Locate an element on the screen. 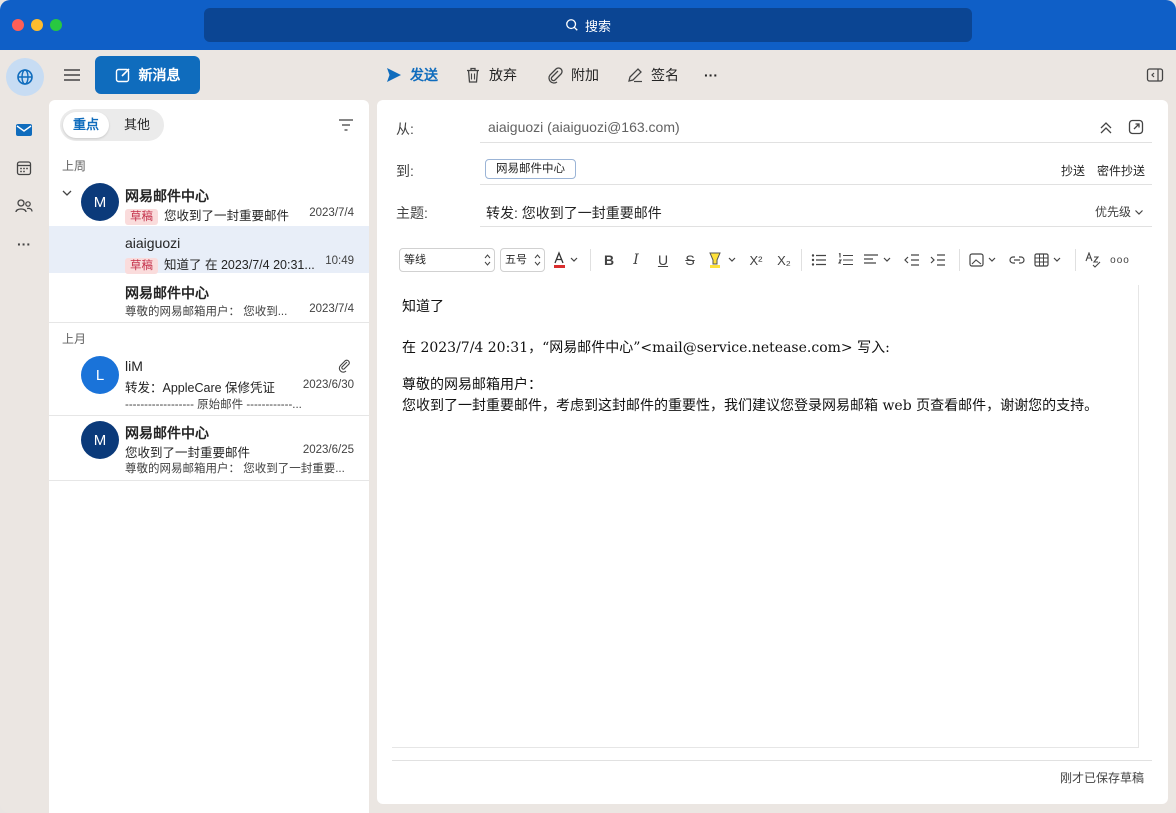 The width and height of the screenshot is (1176, 813). pen-icon is located at coordinates (635, 75).